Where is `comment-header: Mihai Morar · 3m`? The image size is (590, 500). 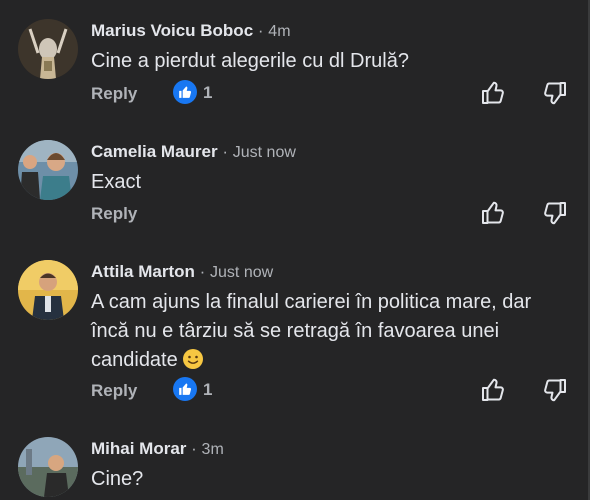
comment-header: Mihai Morar · 3m is located at coordinates (330, 449).